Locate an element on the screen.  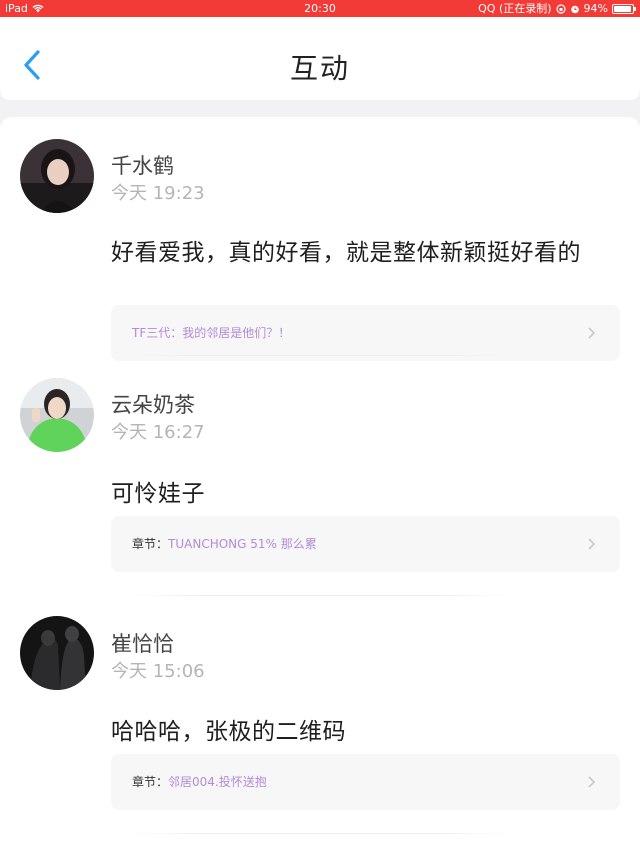
battery-icon is located at coordinates (624, 8).